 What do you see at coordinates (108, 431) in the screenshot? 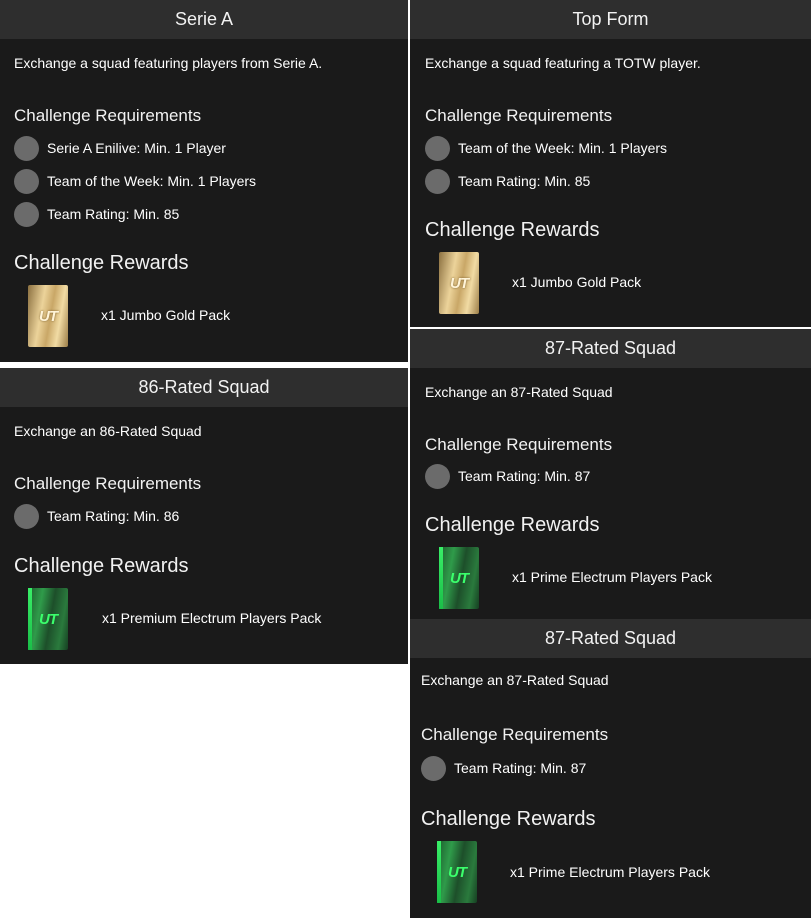
I see `card-description: Exchange an 86-Rated Squad` at bounding box center [108, 431].